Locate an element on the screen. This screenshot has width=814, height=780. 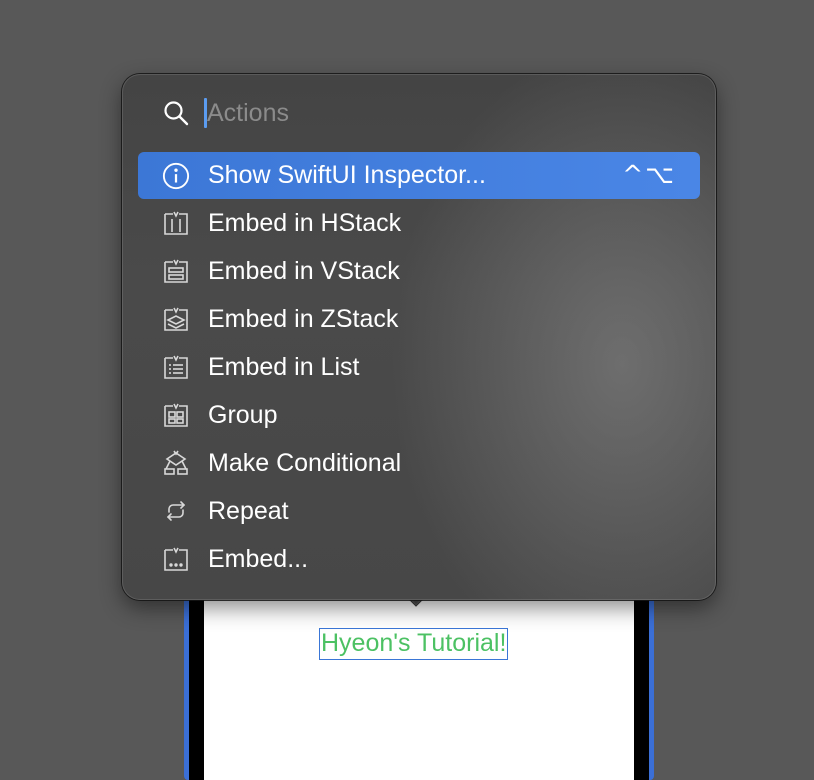
search-input is located at coordinates (357, 113).